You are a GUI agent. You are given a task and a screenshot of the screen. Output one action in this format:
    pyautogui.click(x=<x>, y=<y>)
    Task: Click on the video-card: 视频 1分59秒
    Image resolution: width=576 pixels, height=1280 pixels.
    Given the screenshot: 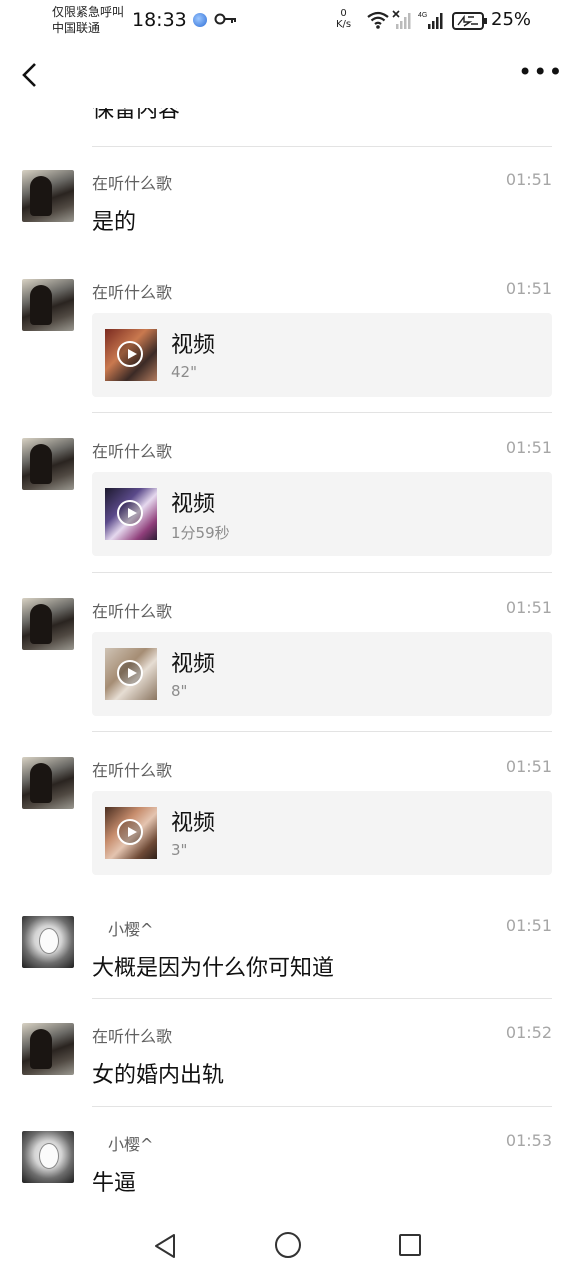 What is the action you would take?
    pyautogui.click(x=322, y=514)
    